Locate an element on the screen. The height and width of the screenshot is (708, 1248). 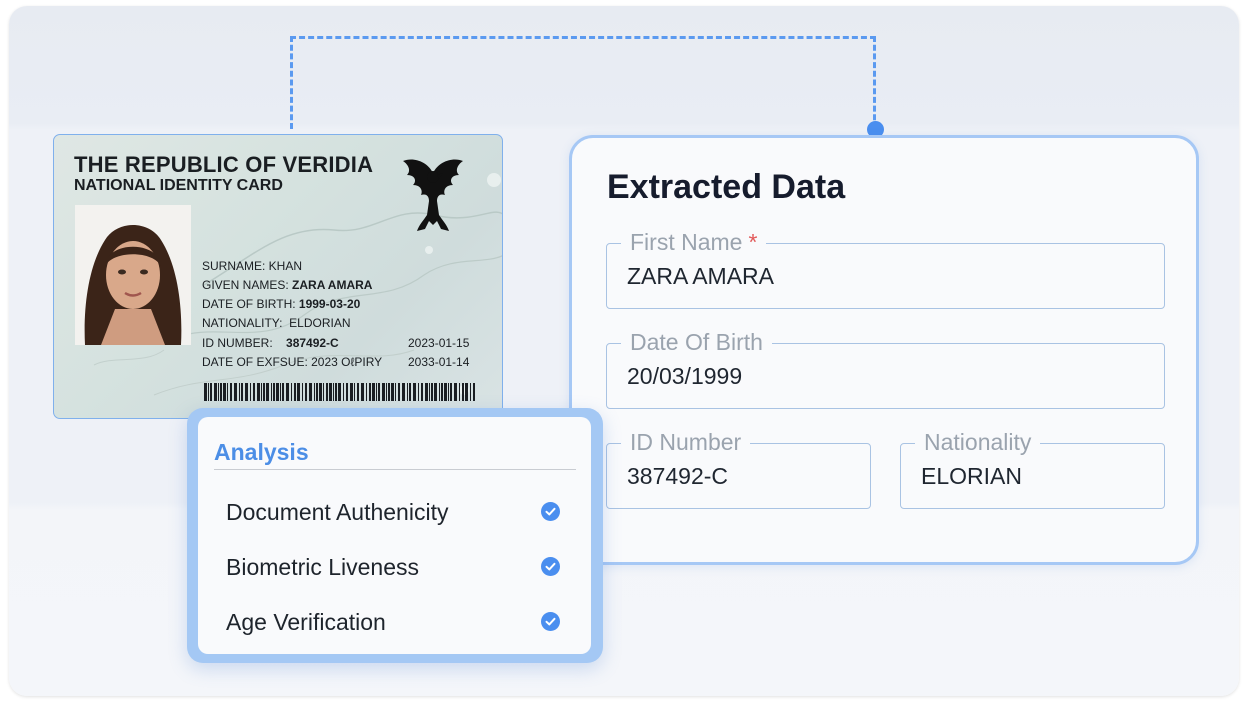
id-number-value: 387492-C is located at coordinates (312, 343).